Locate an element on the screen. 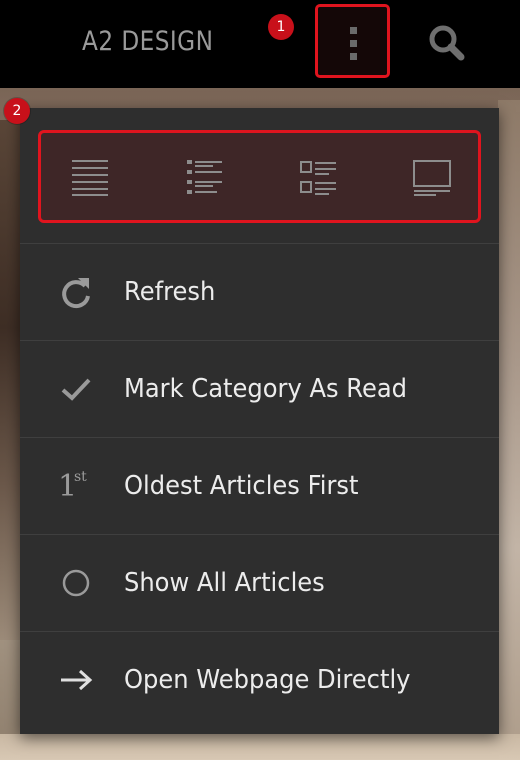  menu-item-oldest-first: 1 st Oldest Articles First is located at coordinates (259, 485).